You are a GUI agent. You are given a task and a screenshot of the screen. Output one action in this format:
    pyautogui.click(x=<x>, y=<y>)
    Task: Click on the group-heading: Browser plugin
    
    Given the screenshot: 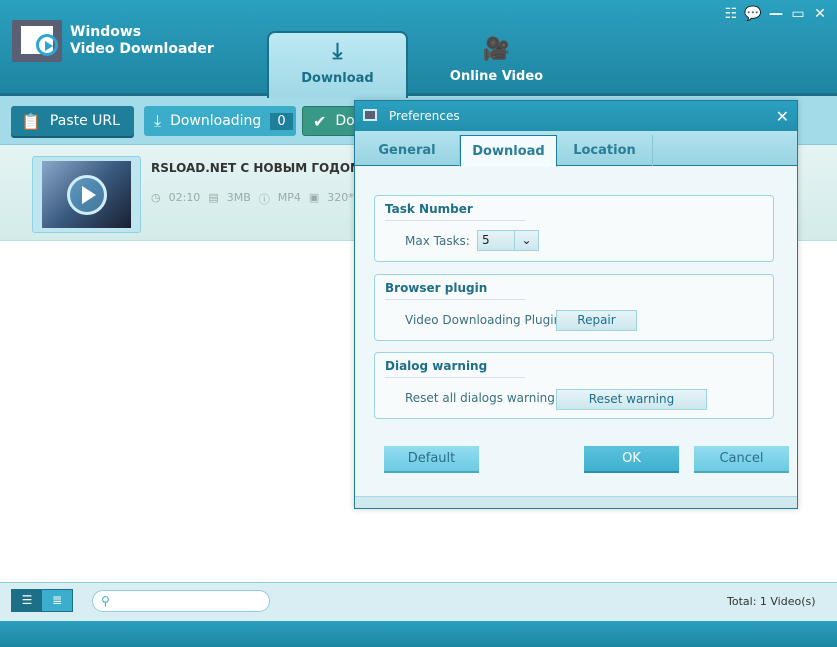 What is the action you would take?
    pyautogui.click(x=455, y=290)
    